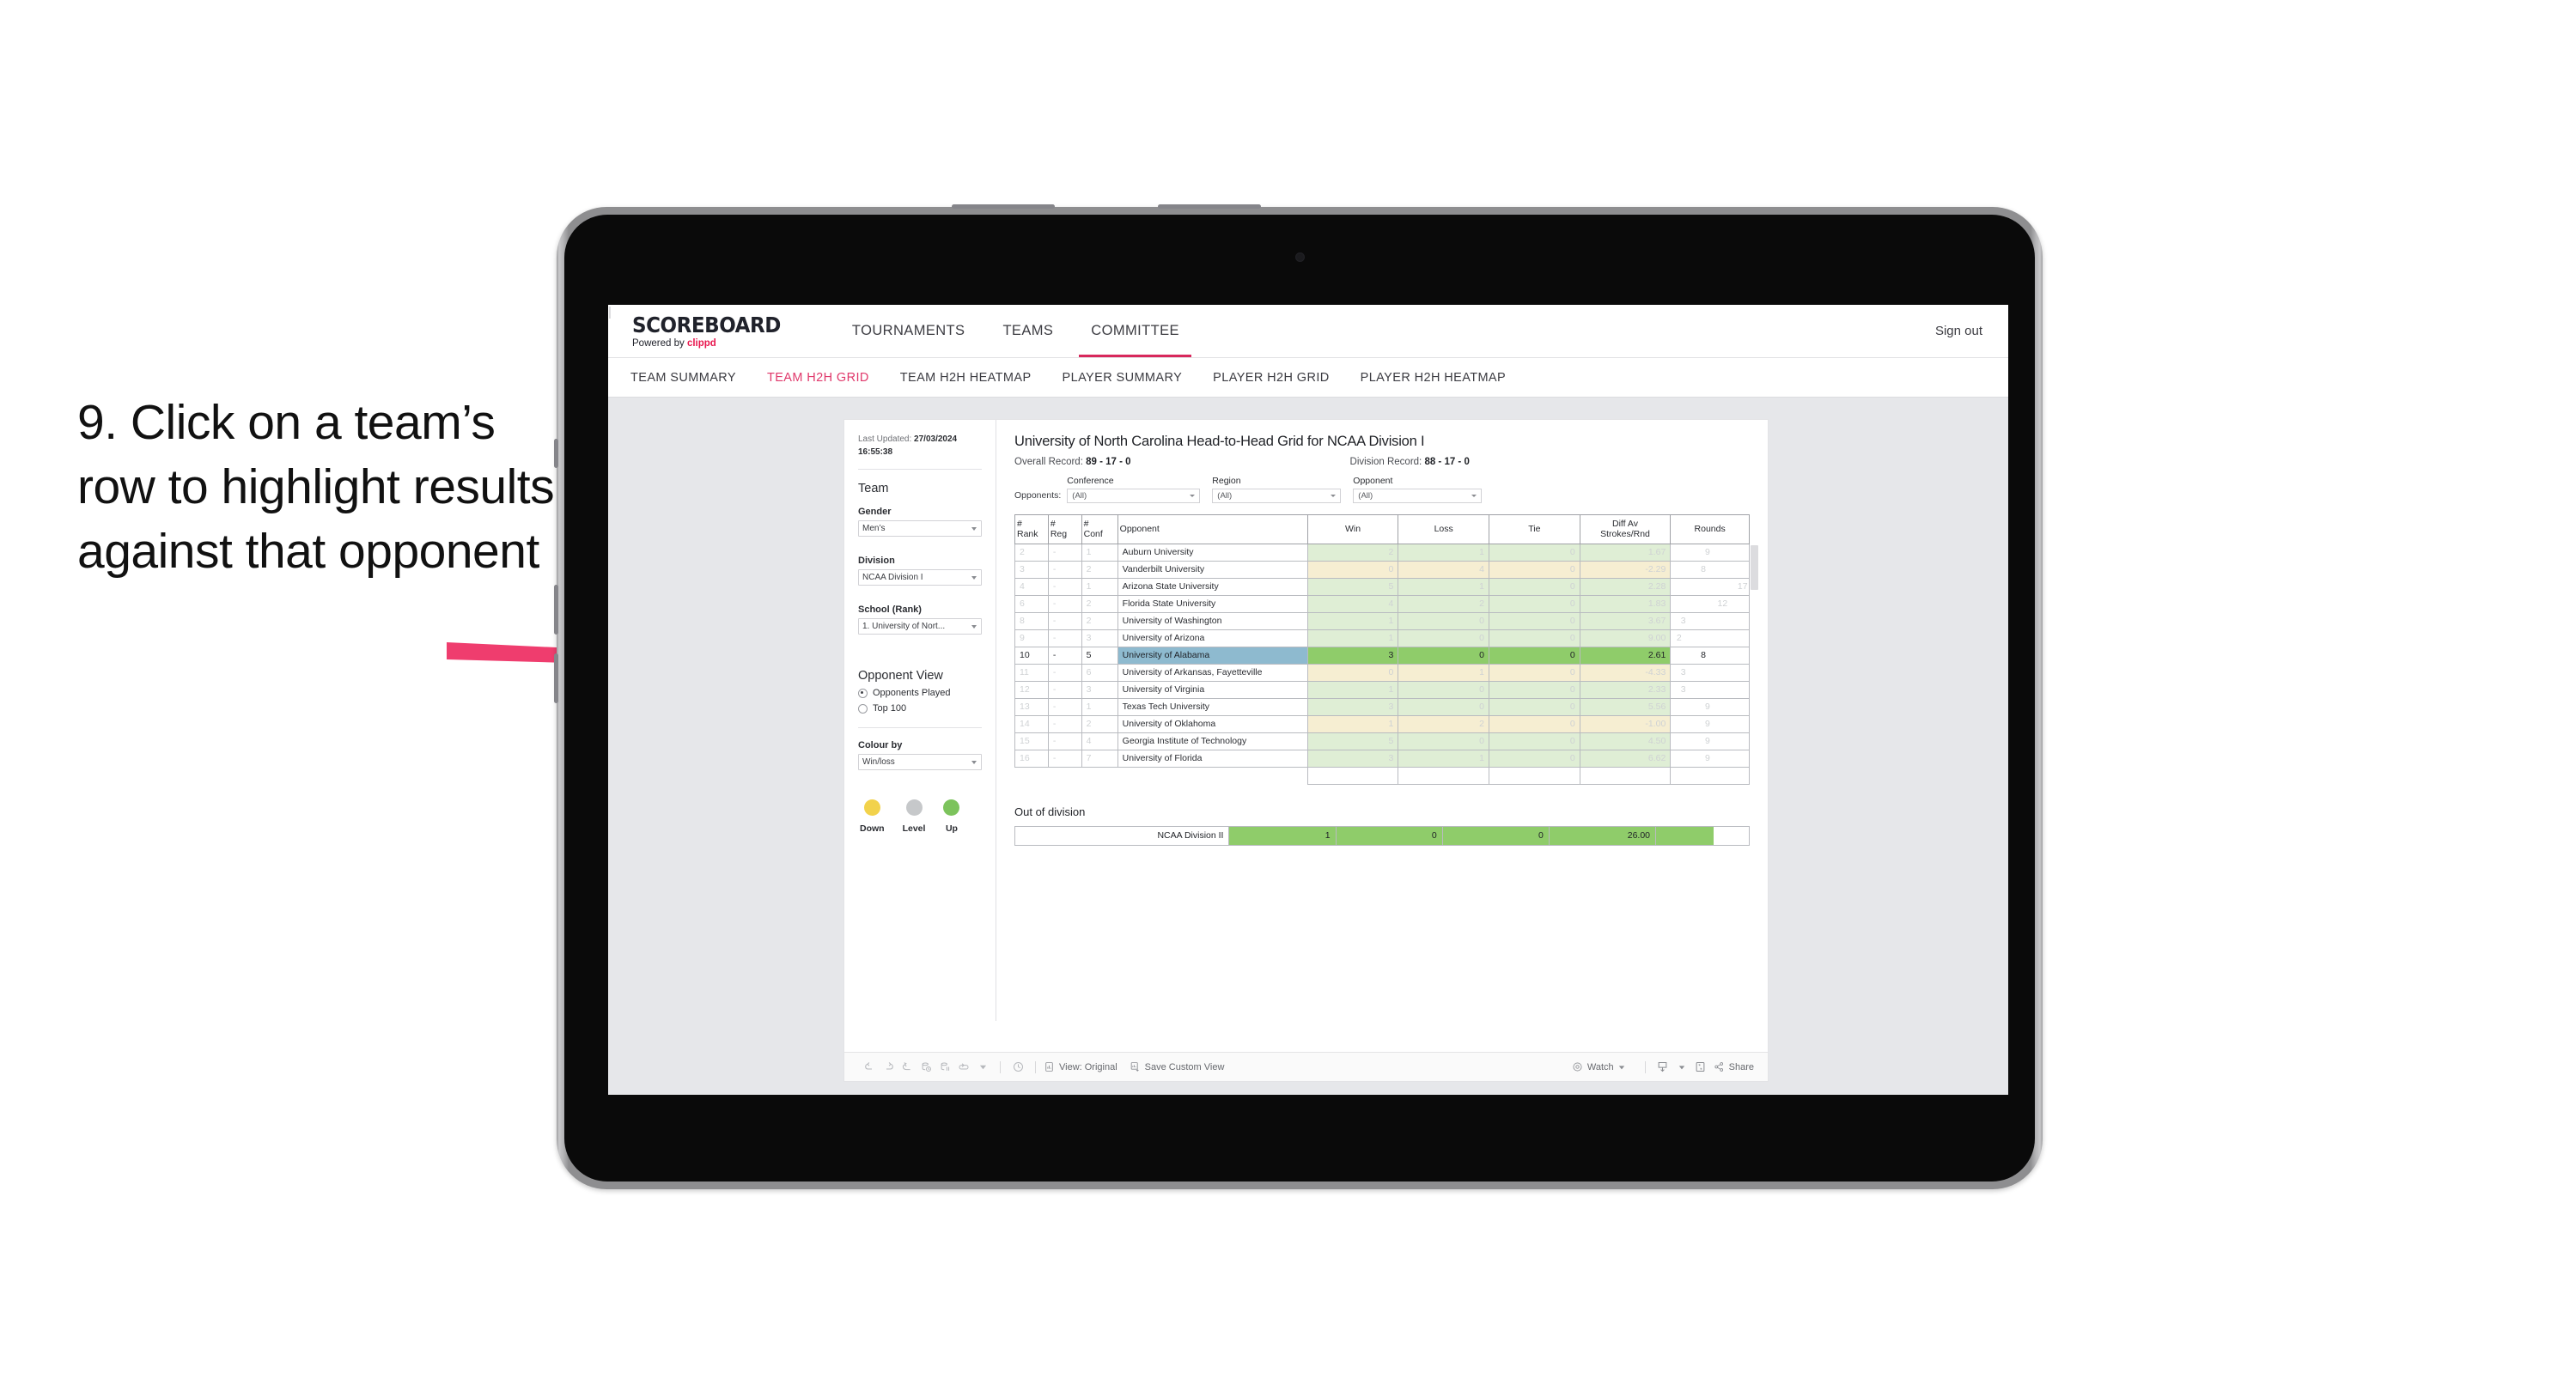 Image resolution: width=2576 pixels, height=1385 pixels. I want to click on cell-rank: 13, so click(1031, 706).